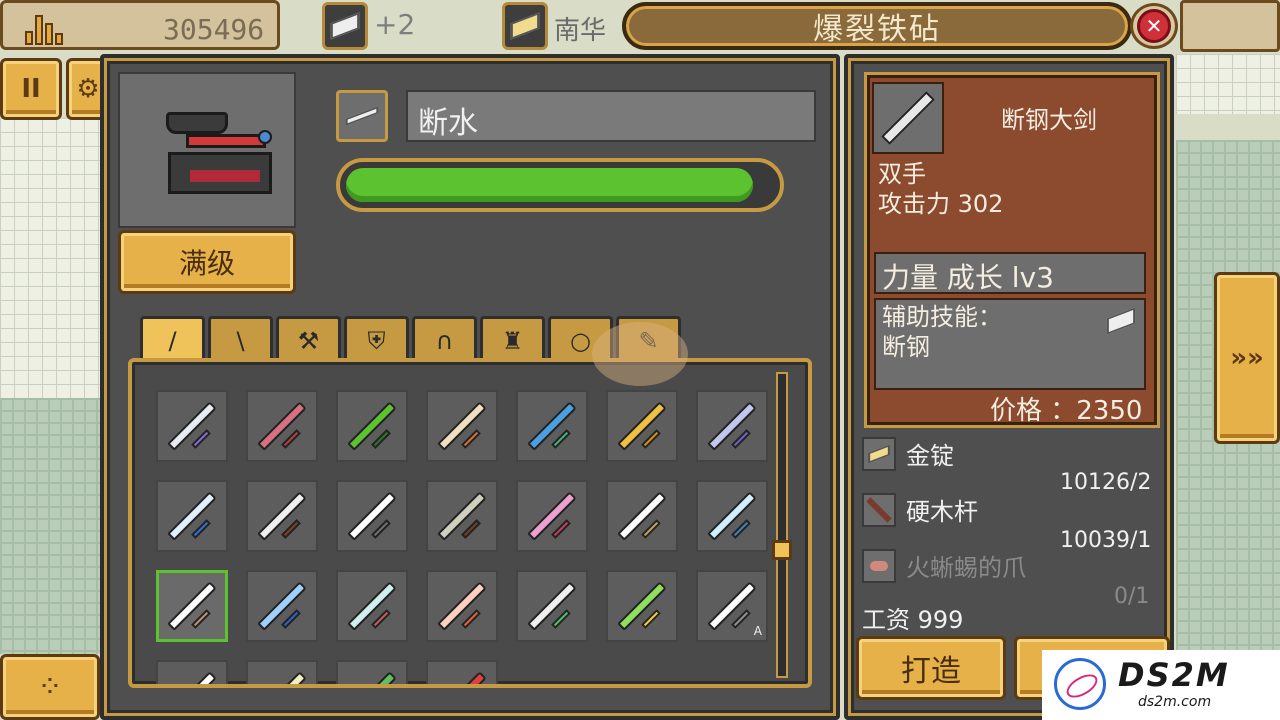 The image size is (1280, 720). What do you see at coordinates (640, 354) in the screenshot?
I see `watermark-overlay` at bounding box center [640, 354].